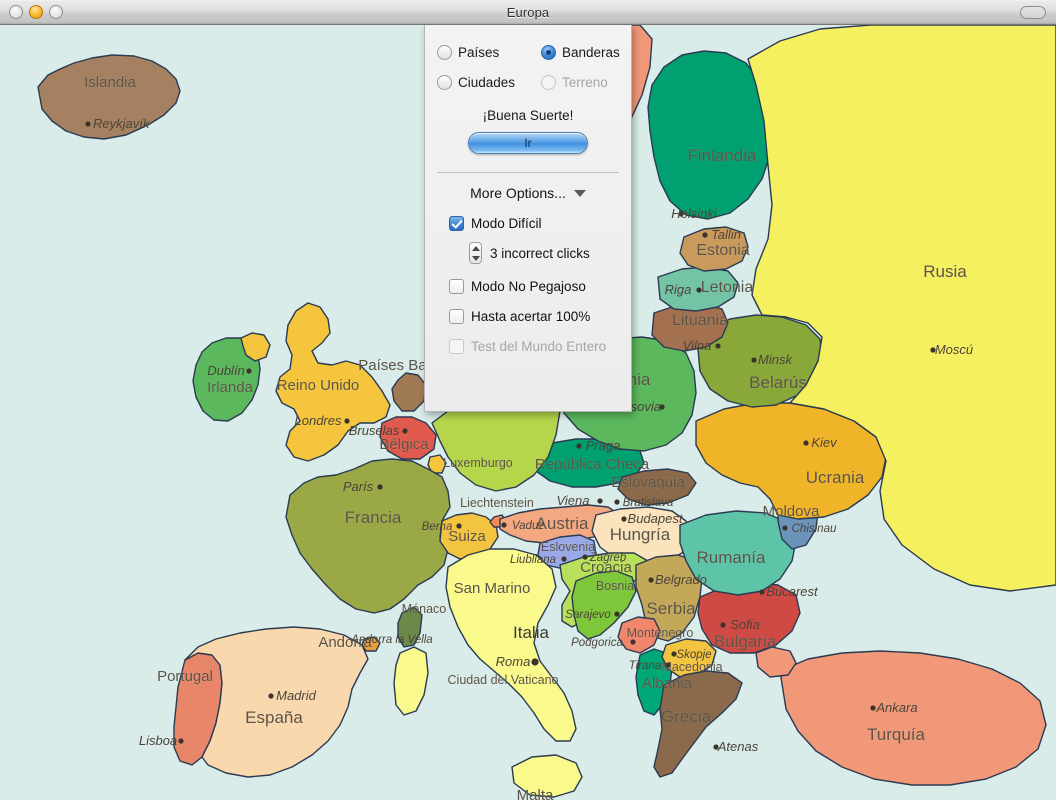 This screenshot has height=800, width=1056. What do you see at coordinates (479, 52) in the screenshot?
I see `radio-label-paises: Países` at bounding box center [479, 52].